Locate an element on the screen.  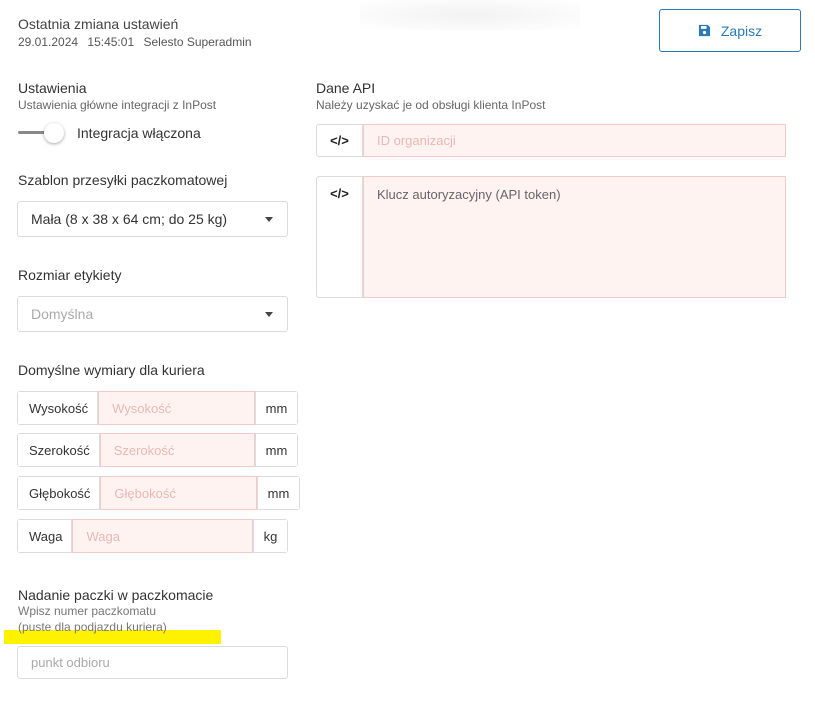
last-change-user: Selesto Superadmin is located at coordinates (197, 42).